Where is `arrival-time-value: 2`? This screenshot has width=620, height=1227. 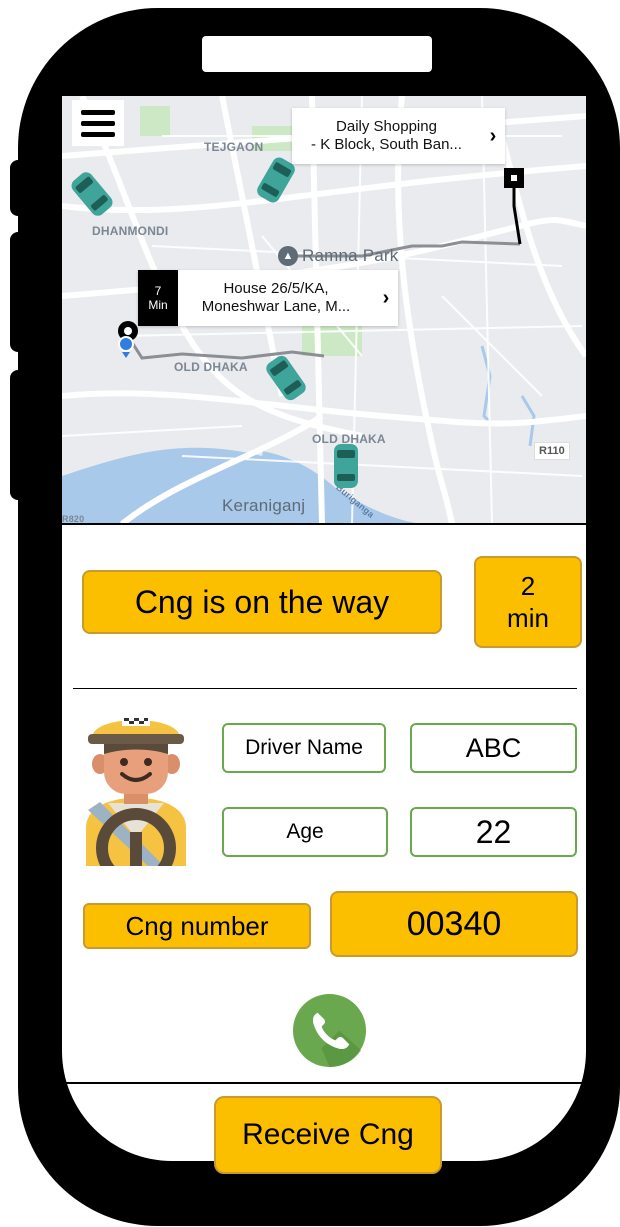 arrival-time-value: 2 is located at coordinates (528, 586).